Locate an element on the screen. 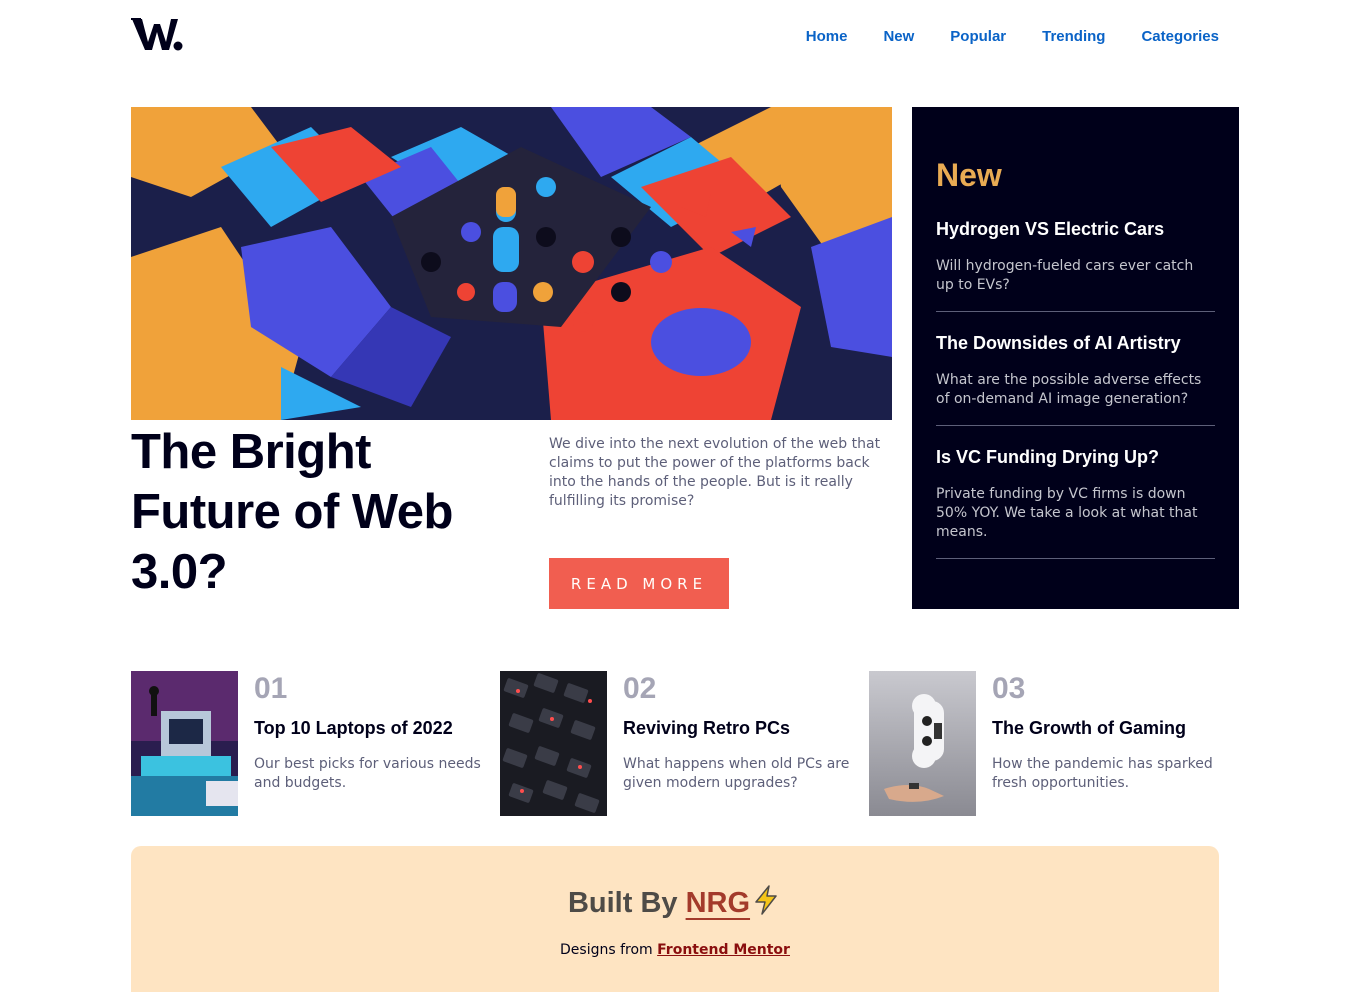 This screenshot has height=992, width=1349. hero-title: The Bright Future of Web 3.0? is located at coordinates (292, 512).